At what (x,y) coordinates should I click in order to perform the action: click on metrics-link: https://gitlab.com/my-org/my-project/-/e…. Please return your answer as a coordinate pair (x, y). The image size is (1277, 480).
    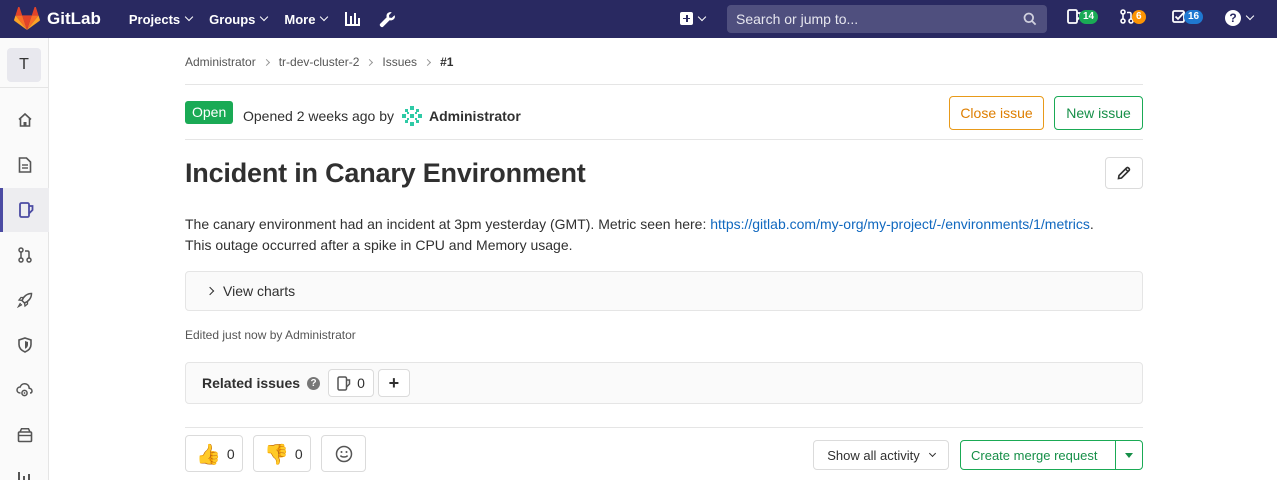
    Looking at the image, I should click on (900, 224).